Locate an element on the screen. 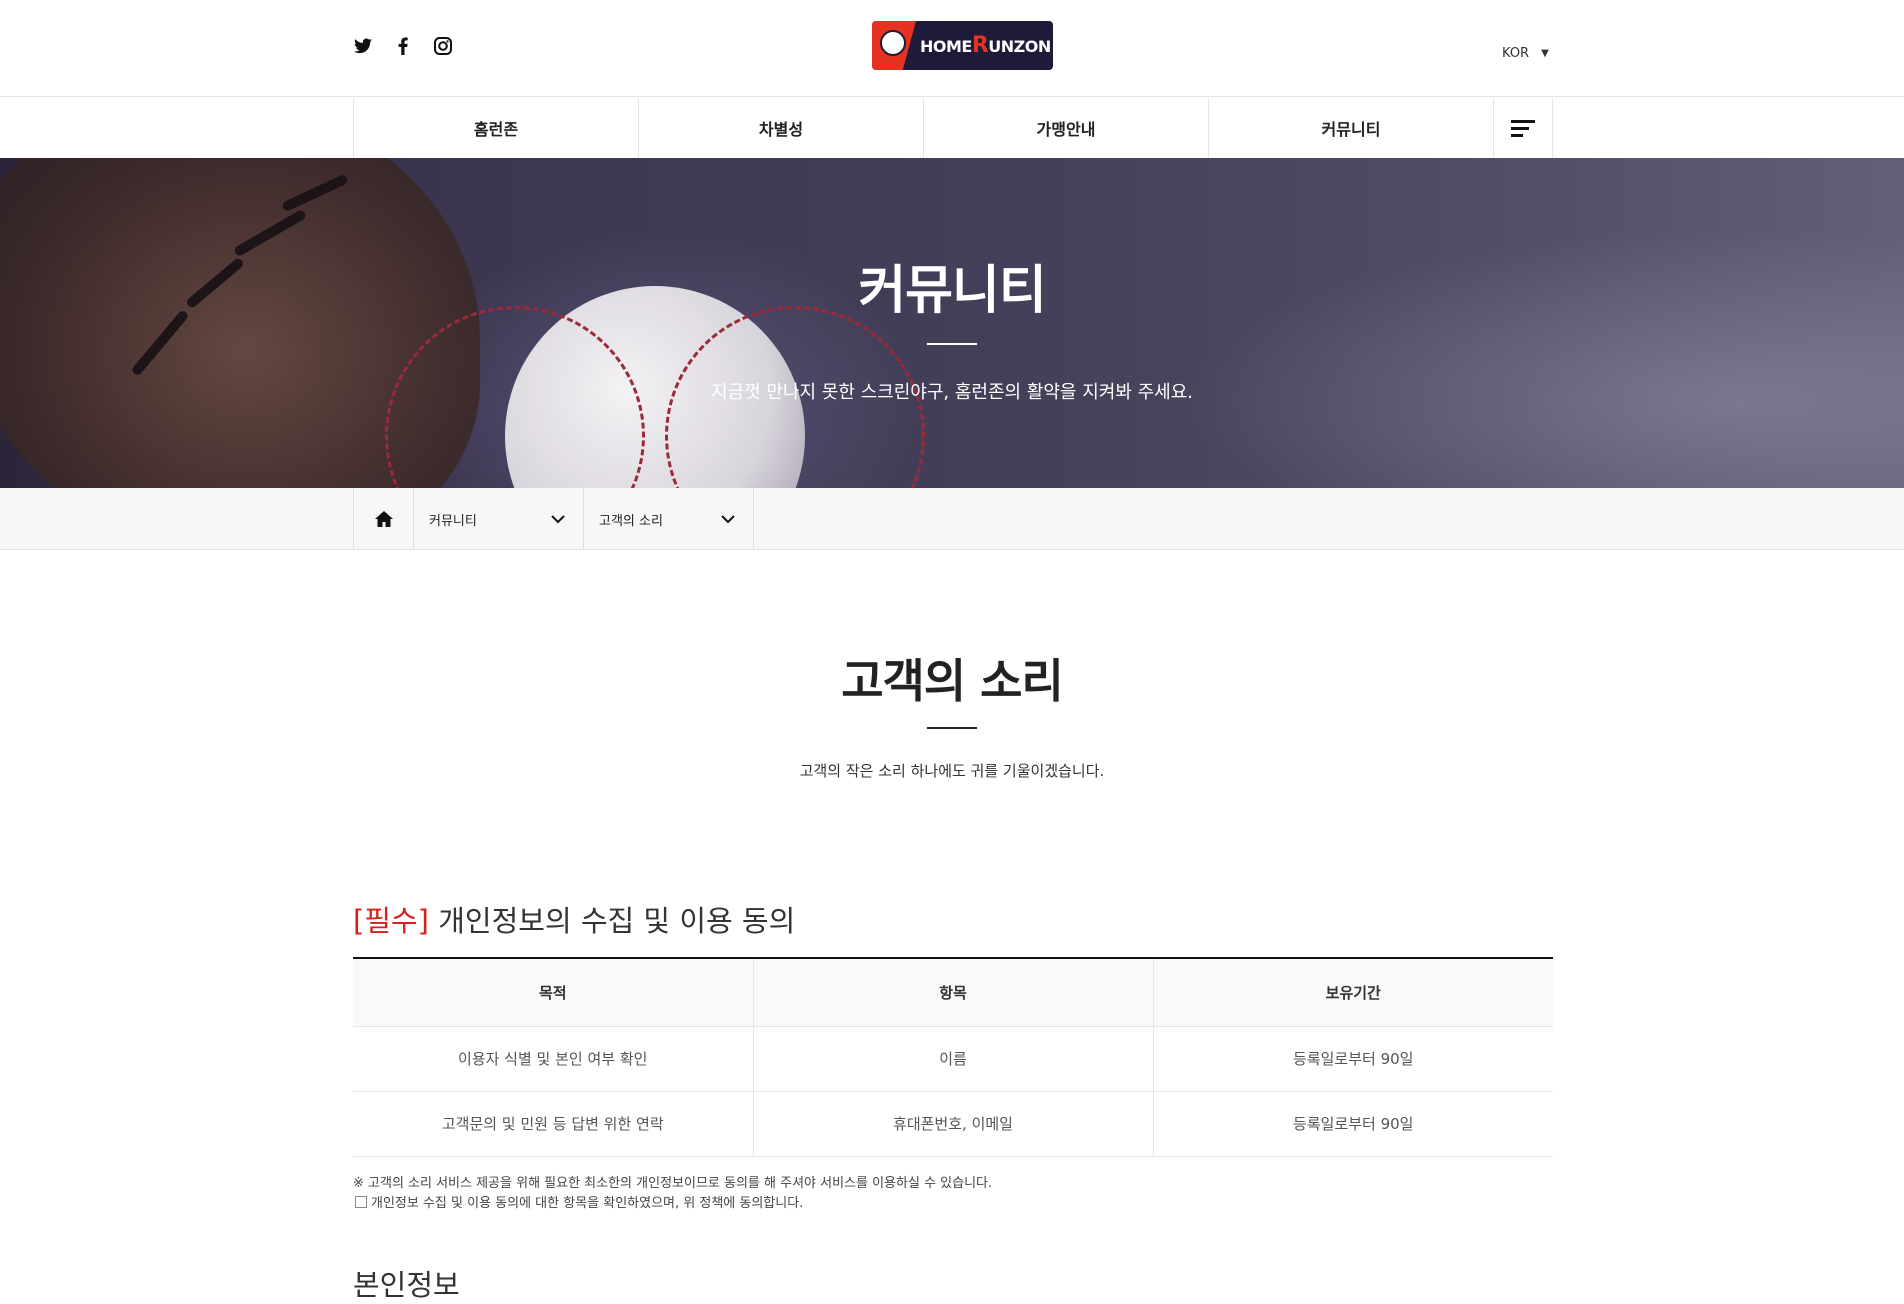  hero-title: 커뮤니티 is located at coordinates (952, 291).